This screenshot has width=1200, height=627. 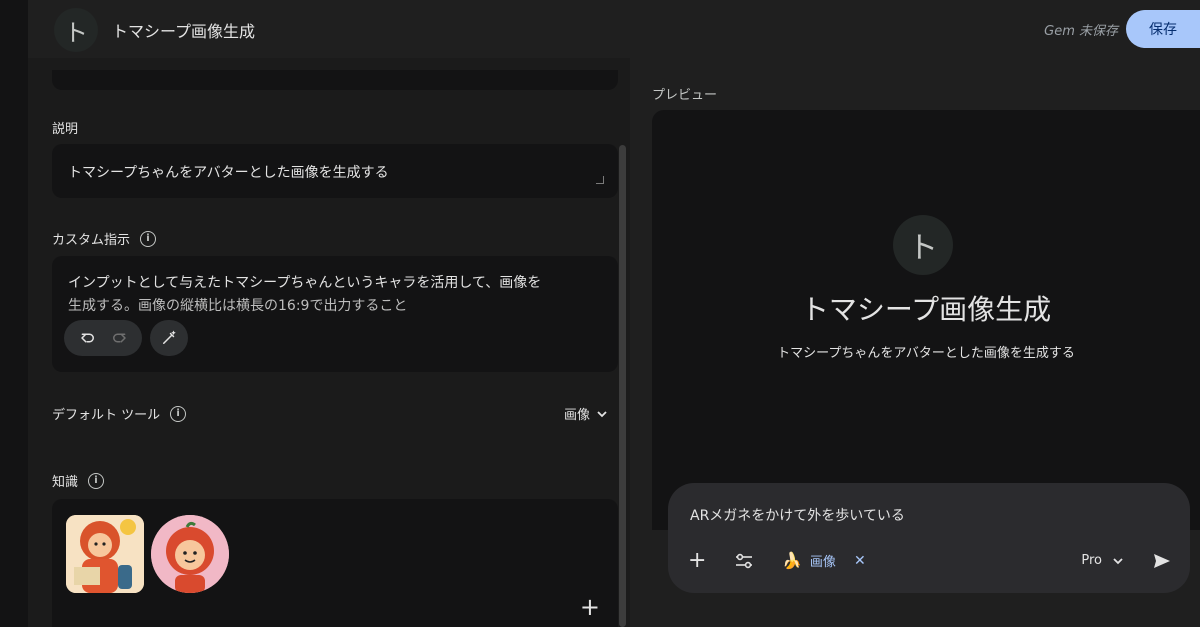 What do you see at coordinates (926, 309) in the screenshot?
I see `preview-title: トマシープ画像生成` at bounding box center [926, 309].